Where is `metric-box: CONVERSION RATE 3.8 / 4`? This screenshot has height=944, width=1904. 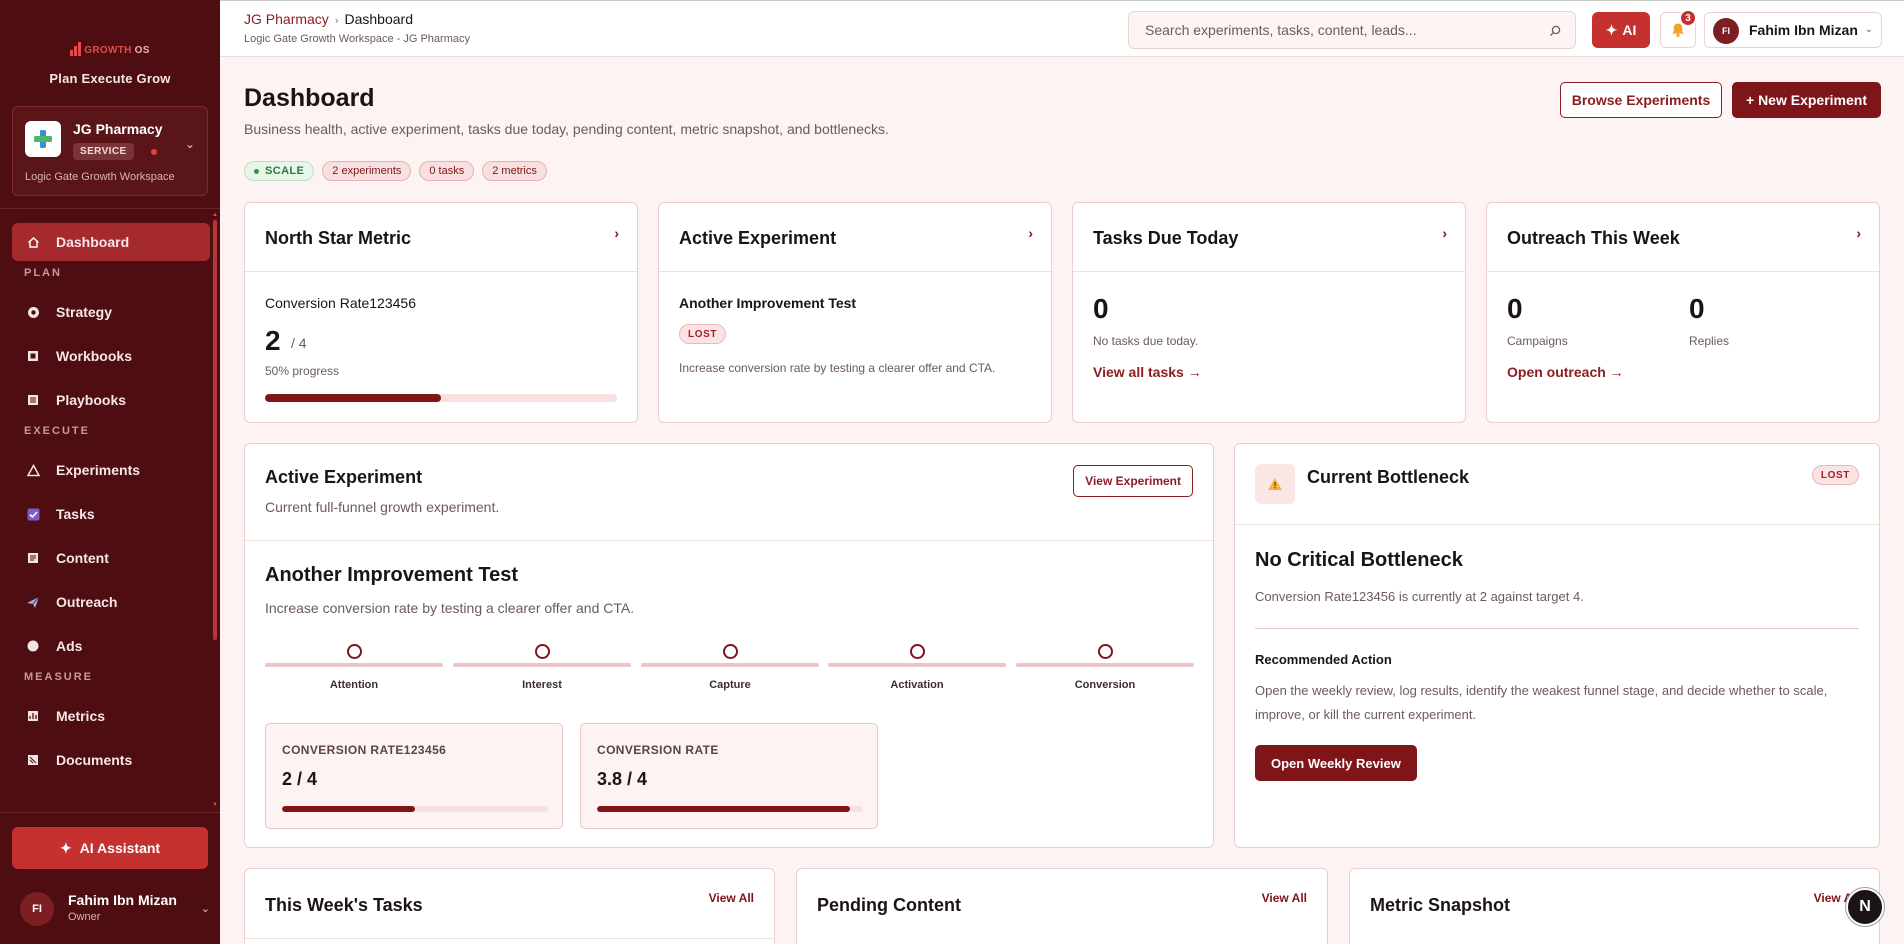
metric-box: CONVERSION RATE 3.8 / 4 is located at coordinates (729, 776).